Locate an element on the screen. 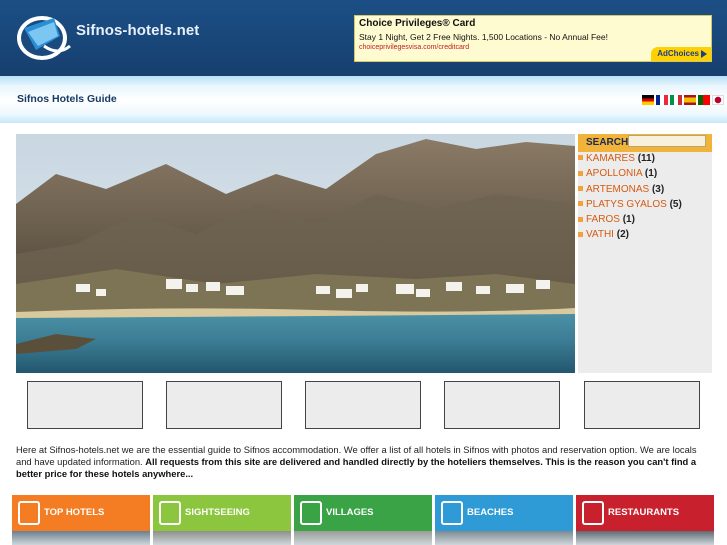 This screenshot has width=727, height=545. category-tile: VILLAGES is located at coordinates (363, 520).